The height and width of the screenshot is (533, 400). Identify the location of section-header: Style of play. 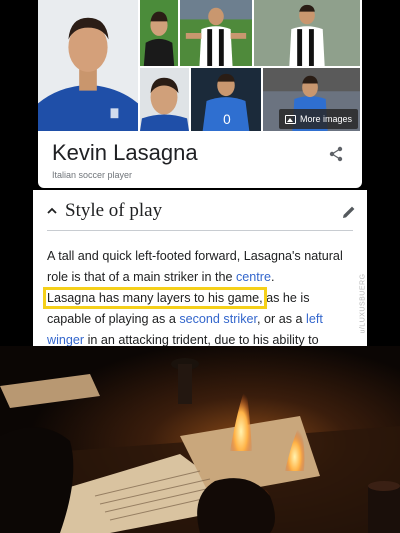
(104, 211).